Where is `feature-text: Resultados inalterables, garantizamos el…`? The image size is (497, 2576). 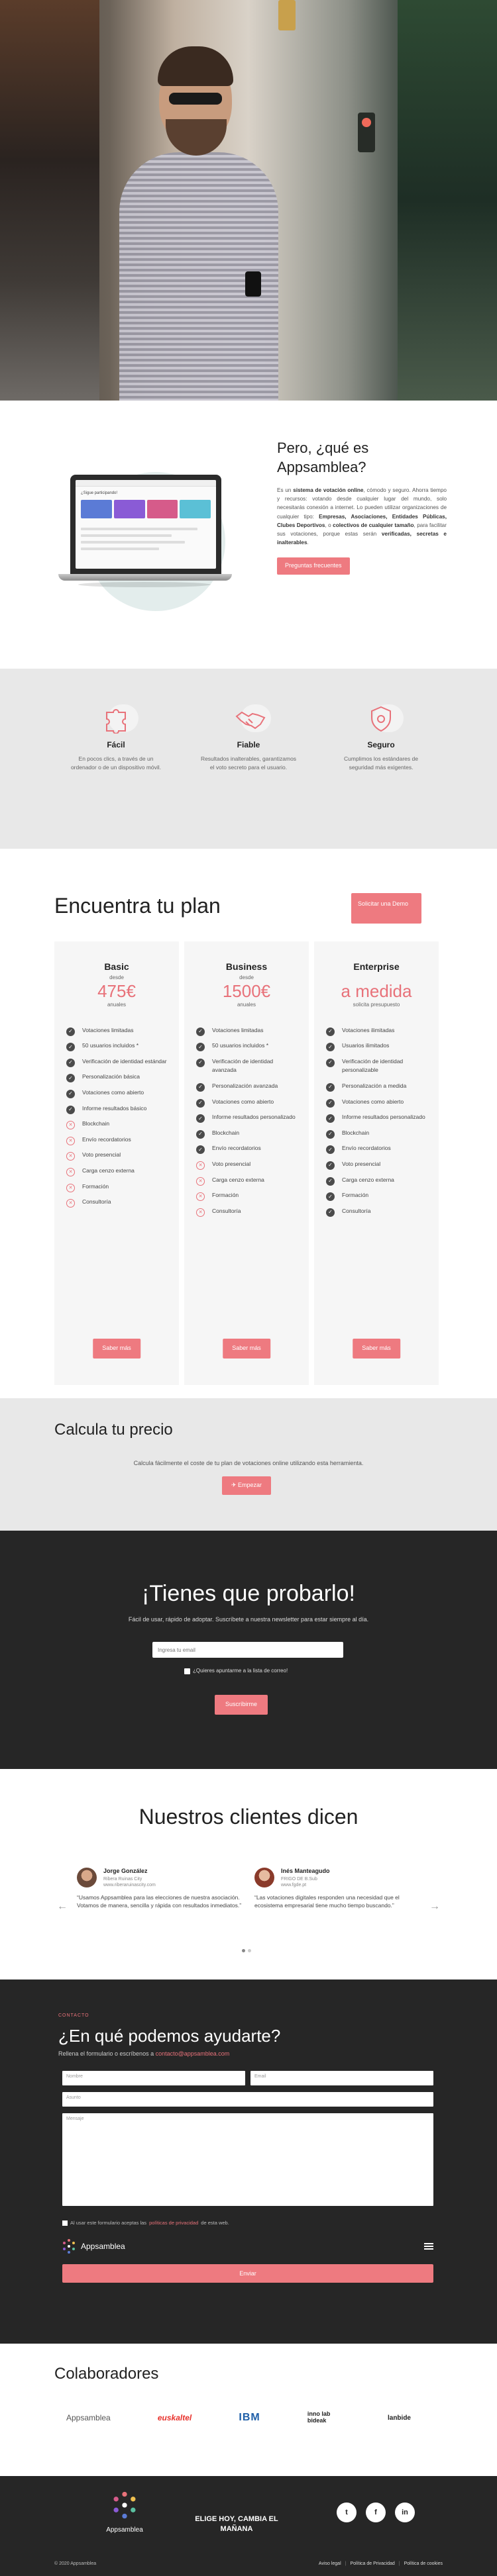 feature-text: Resultados inalterables, garantizamos el… is located at coordinates (248, 763).